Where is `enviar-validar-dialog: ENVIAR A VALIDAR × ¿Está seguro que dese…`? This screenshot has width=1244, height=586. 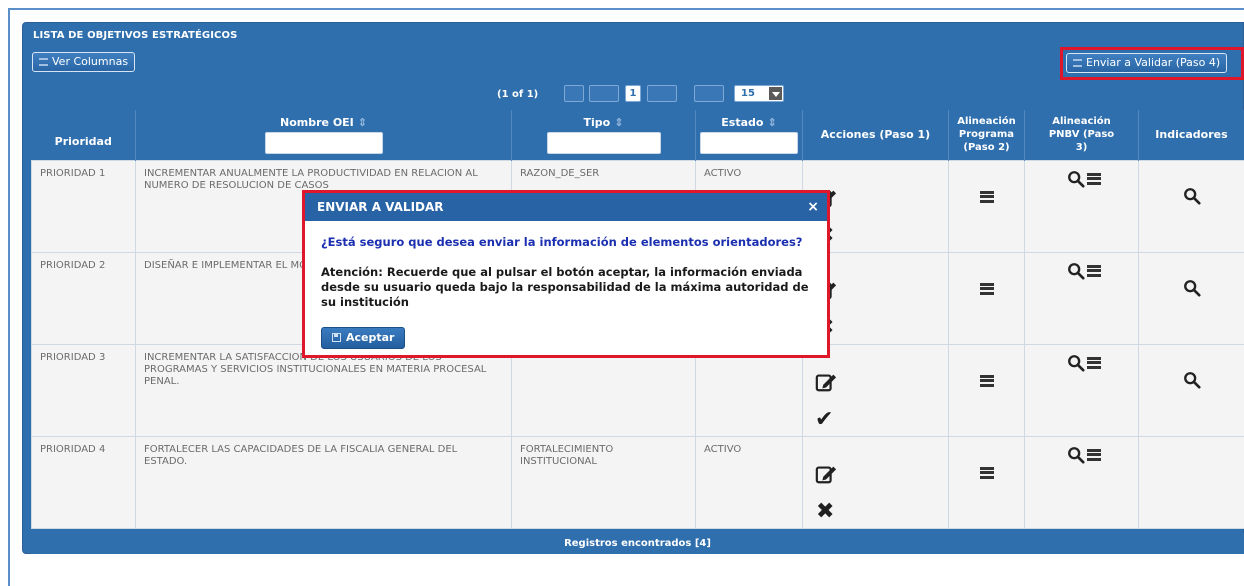
enviar-validar-dialog: ENVIAR A VALIDAR × ¿Está seguro que dese… is located at coordinates (566, 274).